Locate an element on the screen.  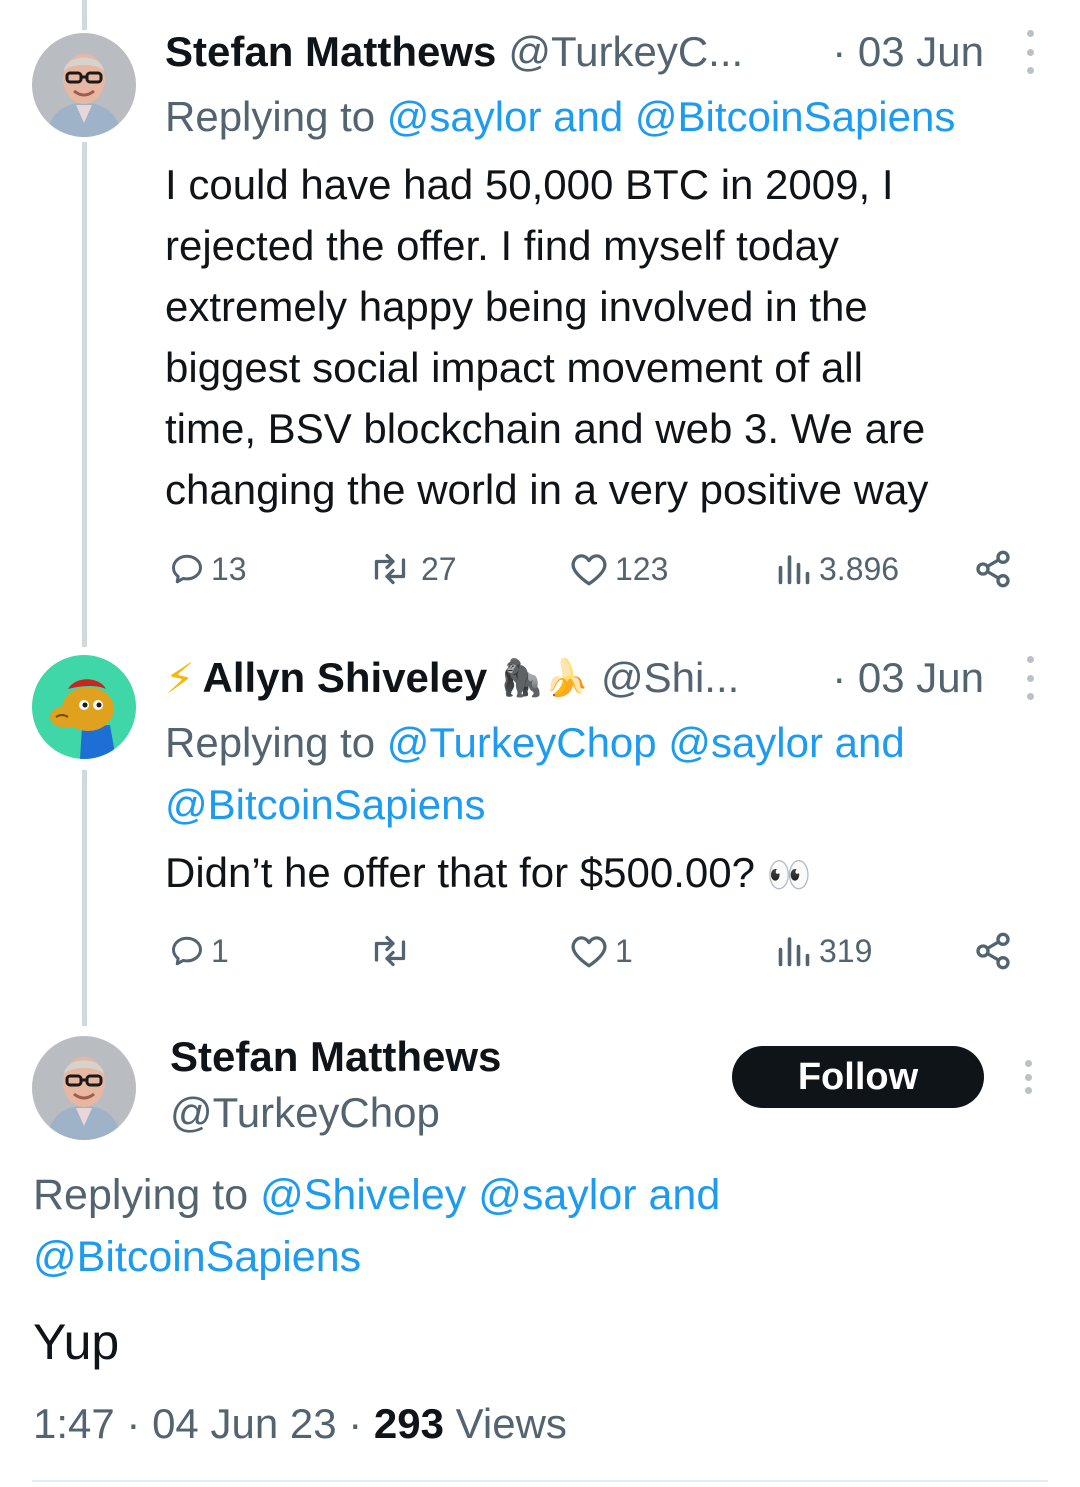
like-count: 123 is located at coordinates (642, 568).